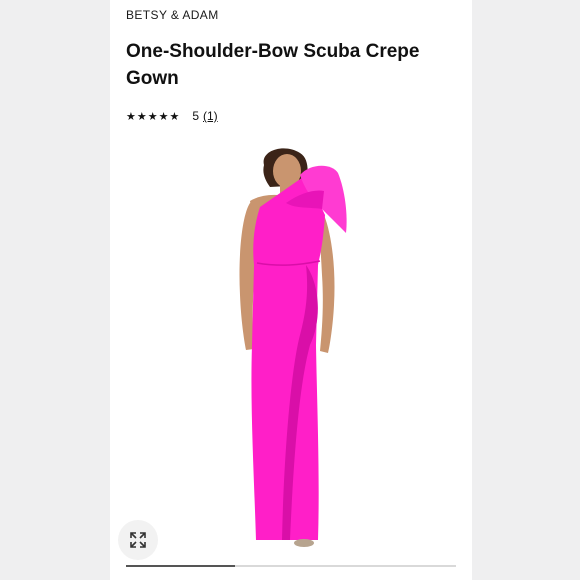 The image size is (580, 580). What do you see at coordinates (153, 116) in the screenshot?
I see `star-rating-icon: ★★★★★` at bounding box center [153, 116].